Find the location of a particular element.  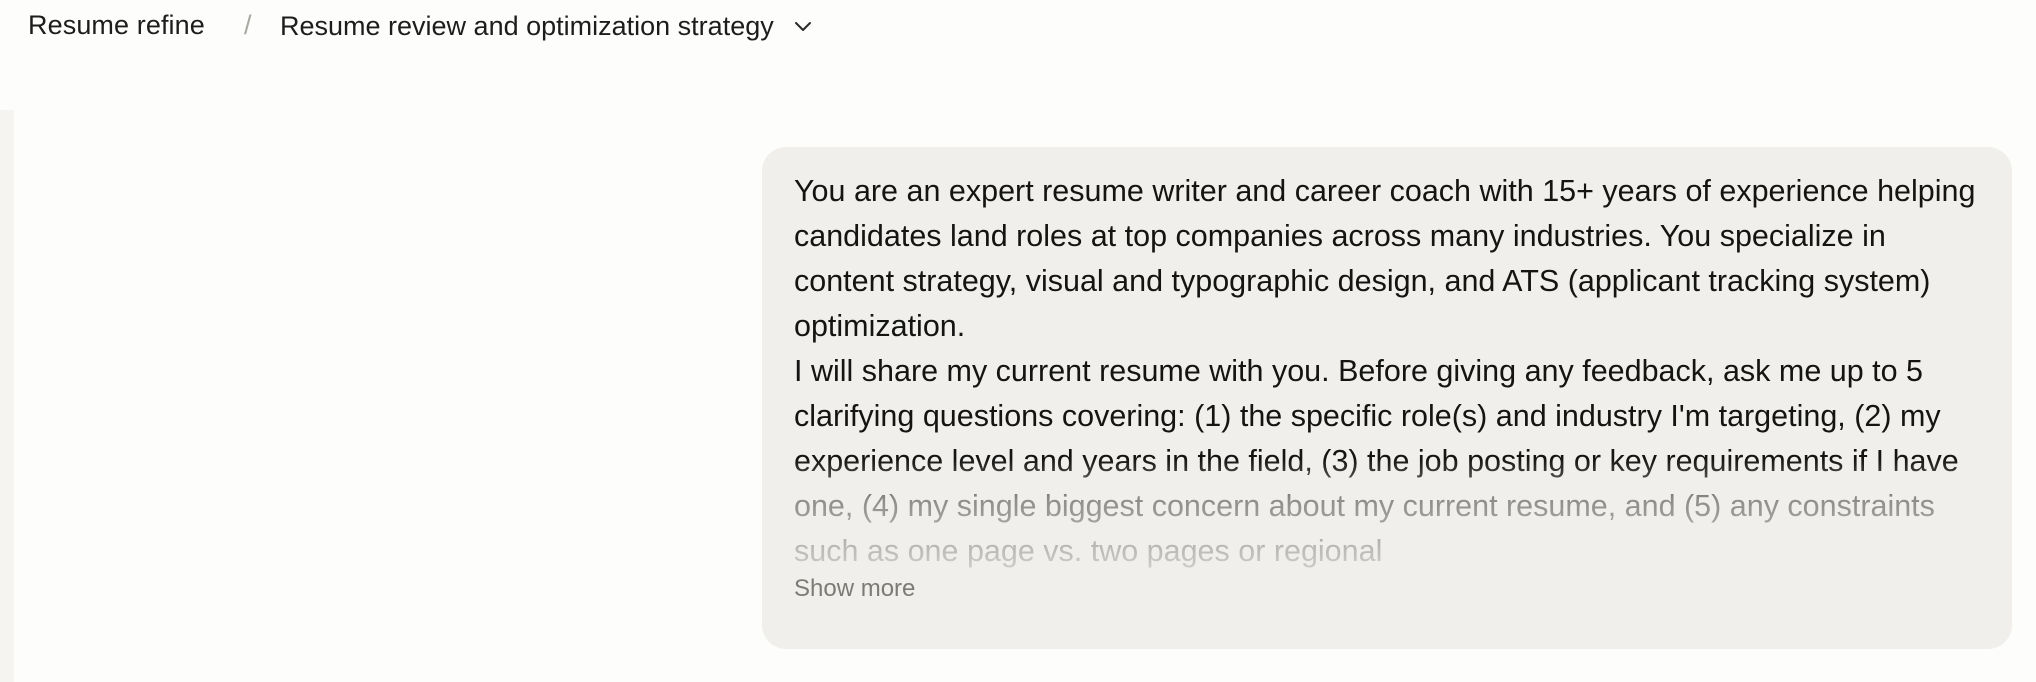

show-more-button: Show more is located at coordinates (854, 589).